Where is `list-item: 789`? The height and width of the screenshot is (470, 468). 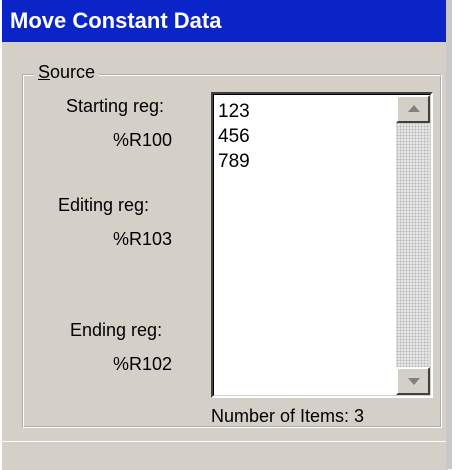 list-item: 789 is located at coordinates (308, 161).